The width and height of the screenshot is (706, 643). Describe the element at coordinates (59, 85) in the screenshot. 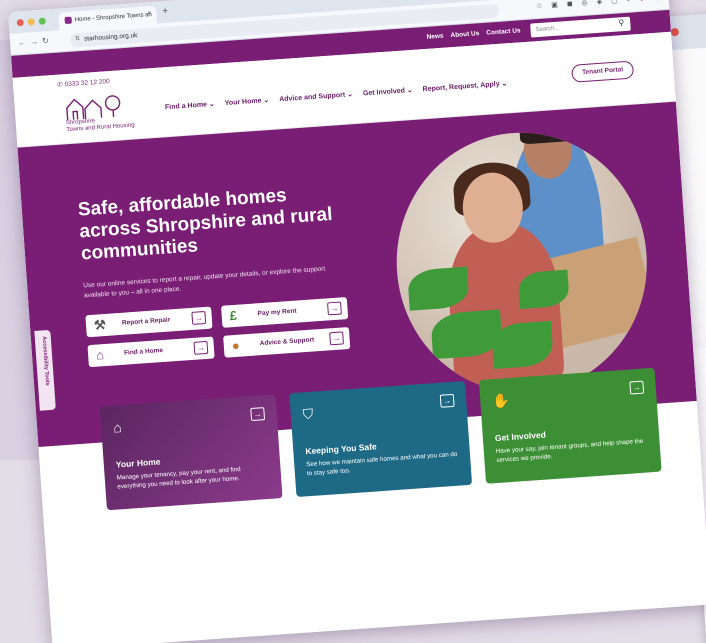

I see `phone-icon: ✆` at that location.